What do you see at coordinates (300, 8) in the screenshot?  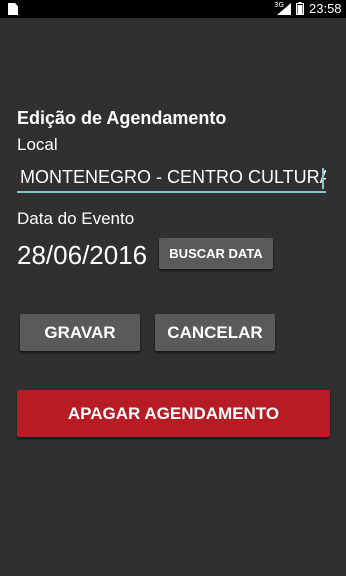 I see `battery-icon` at bounding box center [300, 8].